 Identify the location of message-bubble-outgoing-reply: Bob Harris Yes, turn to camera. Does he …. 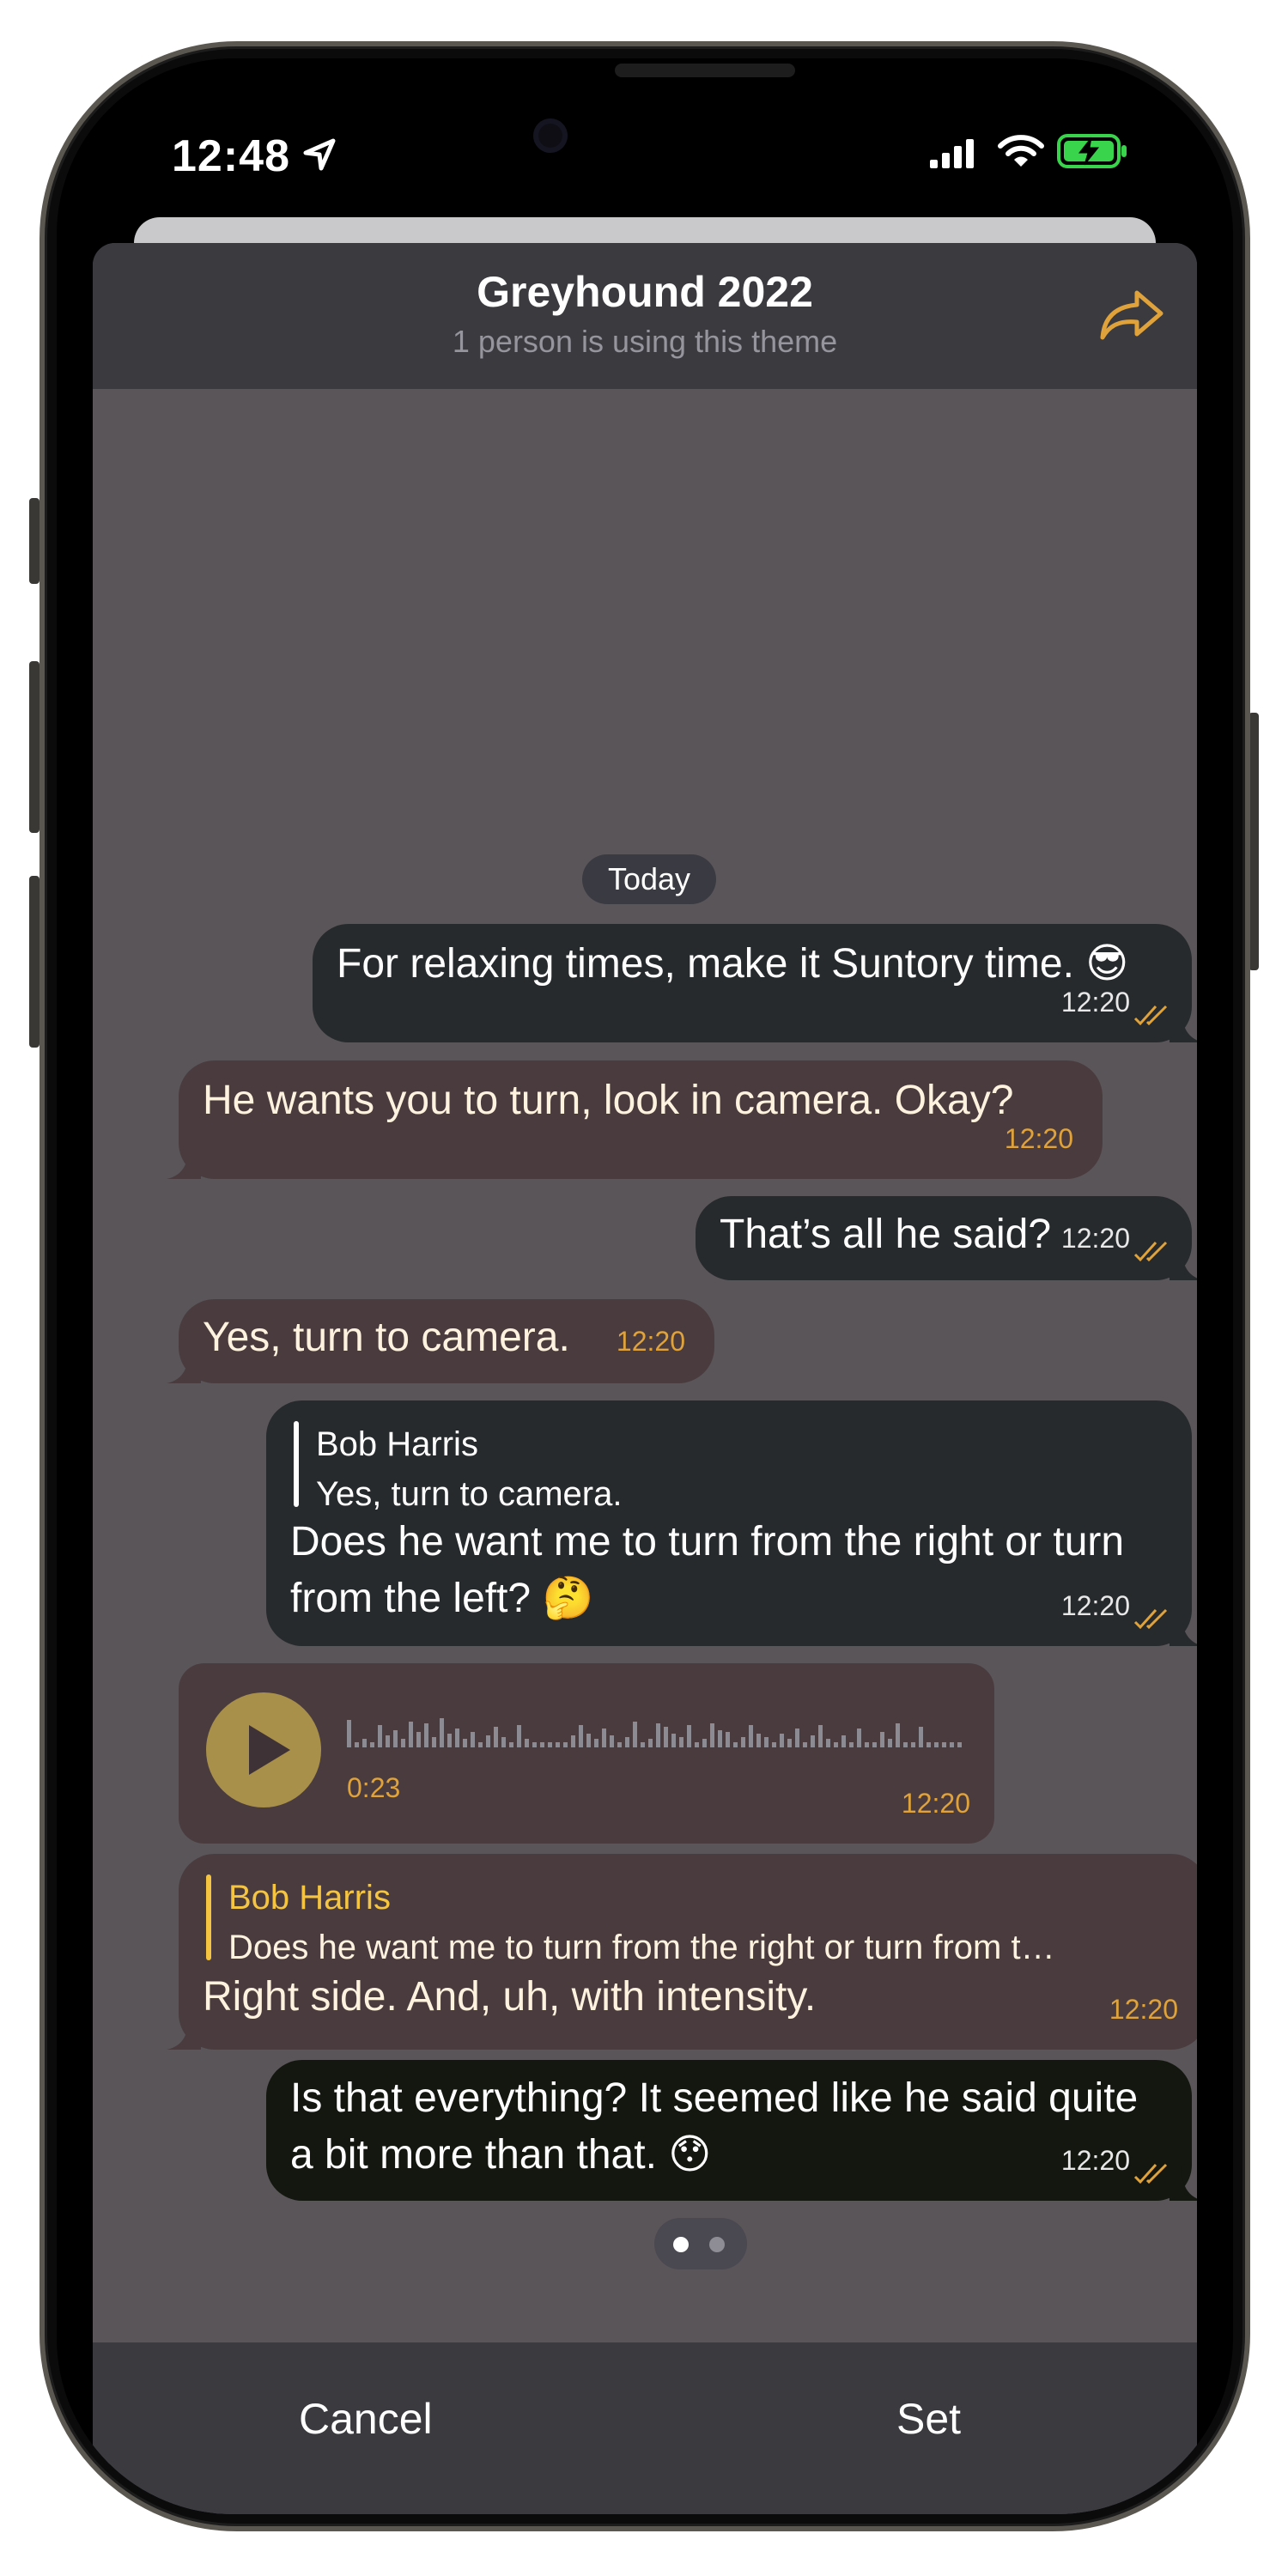
(731, 1523).